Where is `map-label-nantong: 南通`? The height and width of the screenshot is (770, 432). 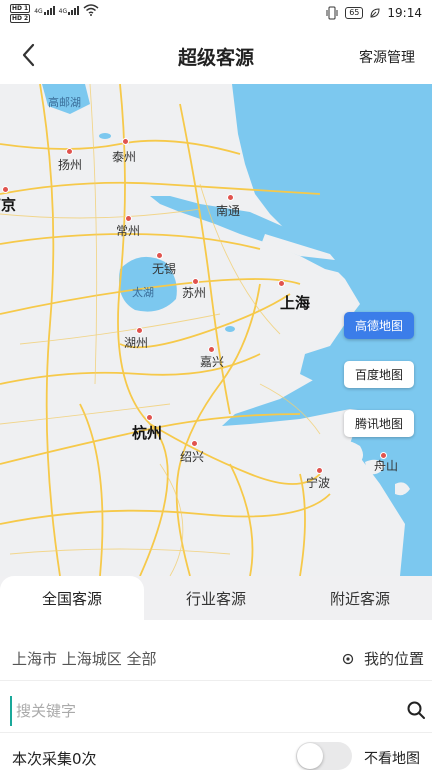 map-label-nantong: 南通 is located at coordinates (228, 211).